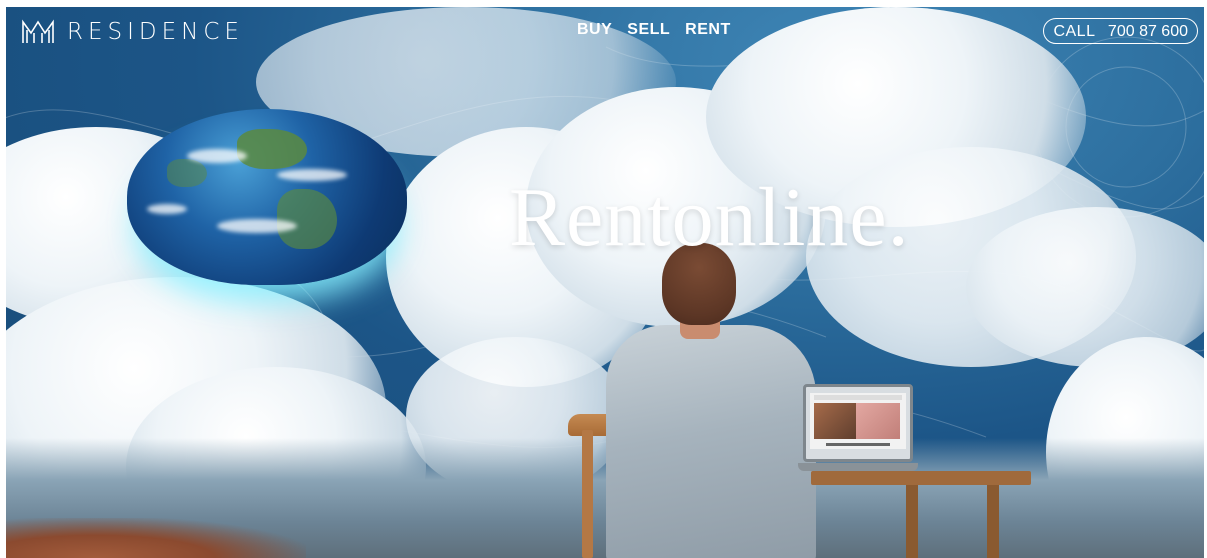 The image size is (1207, 558). I want to click on rocks, so click(156, 538).